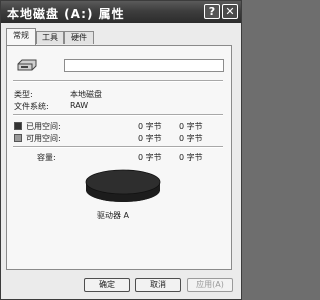 The height and width of the screenshot is (300, 320). Describe the element at coordinates (23, 94) in the screenshot. I see `type-label: 类型:` at that location.